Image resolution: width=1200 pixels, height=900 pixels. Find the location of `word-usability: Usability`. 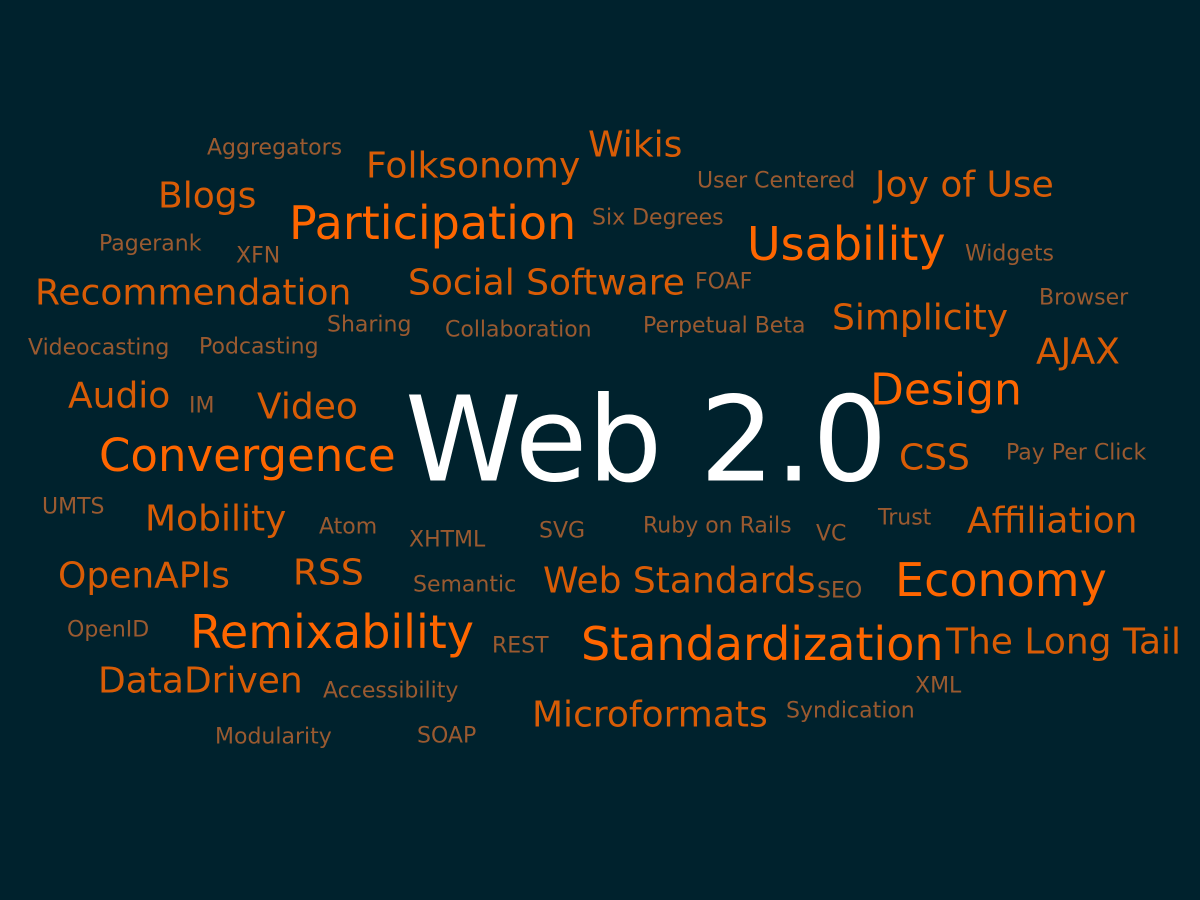

word-usability: Usability is located at coordinates (846, 244).